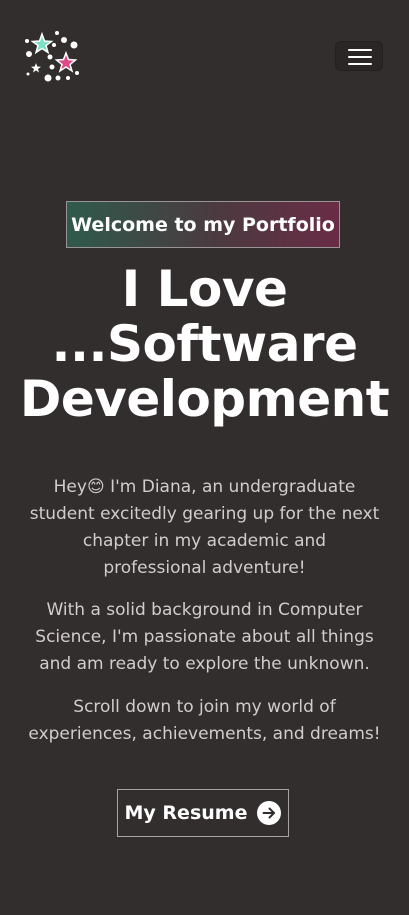 The width and height of the screenshot is (409, 915). Describe the element at coordinates (204, 289) in the screenshot. I see `headline-line: I Love` at that location.